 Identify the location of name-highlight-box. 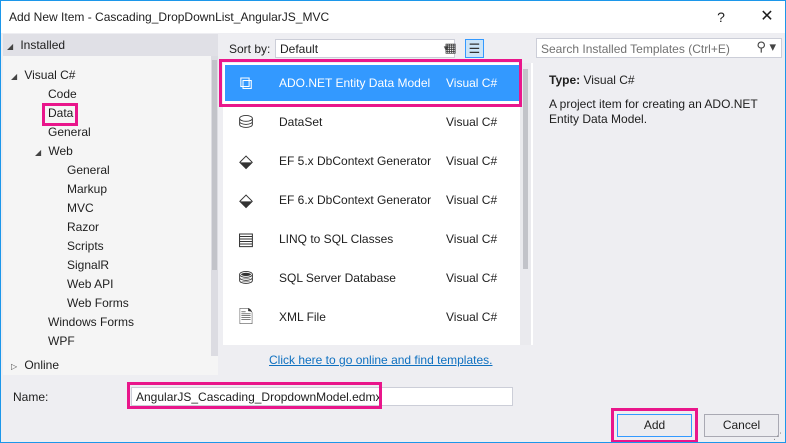
(254, 395).